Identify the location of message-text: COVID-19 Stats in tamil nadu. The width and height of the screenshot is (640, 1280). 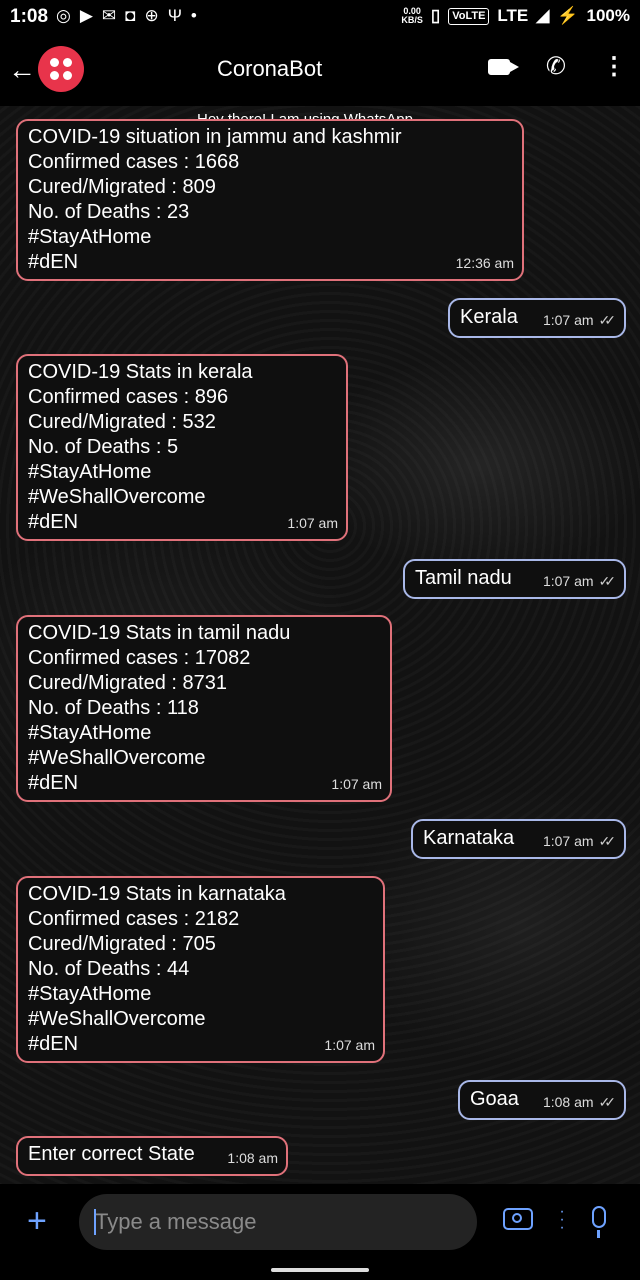
(159, 633).